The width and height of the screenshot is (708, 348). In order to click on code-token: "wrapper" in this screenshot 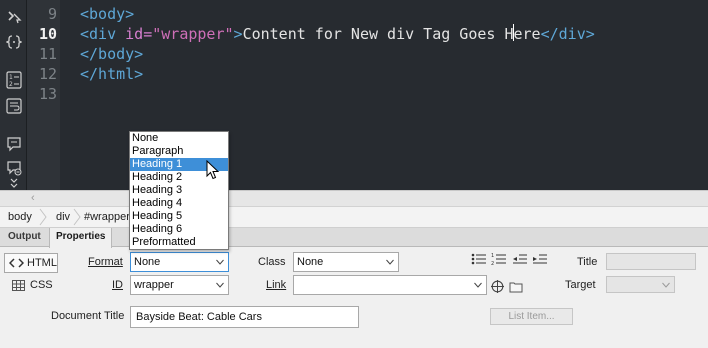, I will do `click(193, 34)`.